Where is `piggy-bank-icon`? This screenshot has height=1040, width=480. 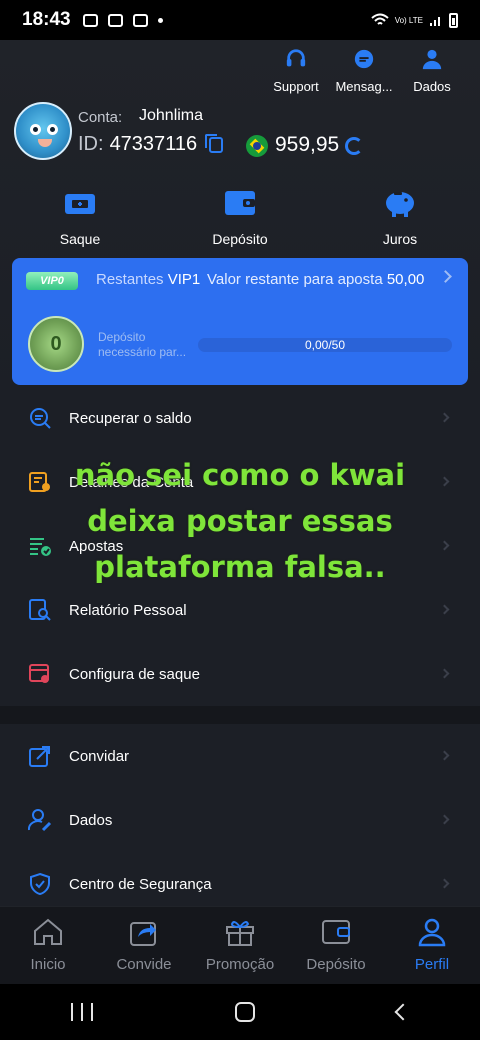
piggy-bank-icon is located at coordinates (400, 204).